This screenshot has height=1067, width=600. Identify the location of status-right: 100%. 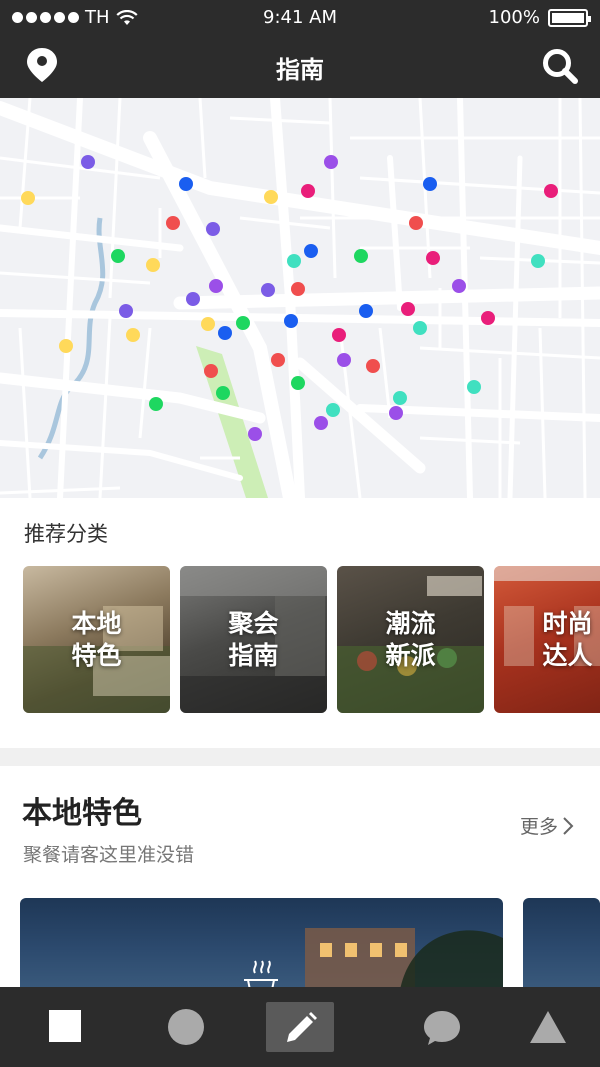
(539, 17).